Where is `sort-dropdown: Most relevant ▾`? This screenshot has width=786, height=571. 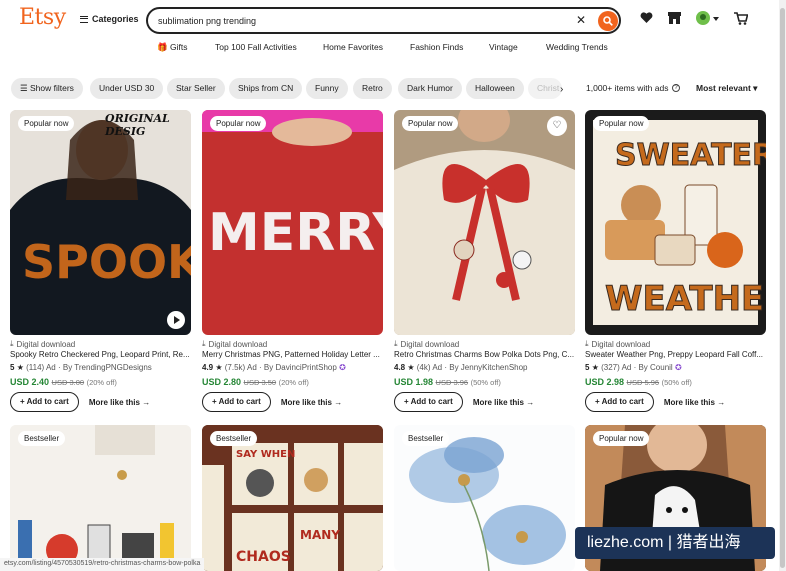
sort-dropdown: Most relevant ▾ is located at coordinates (726, 88).